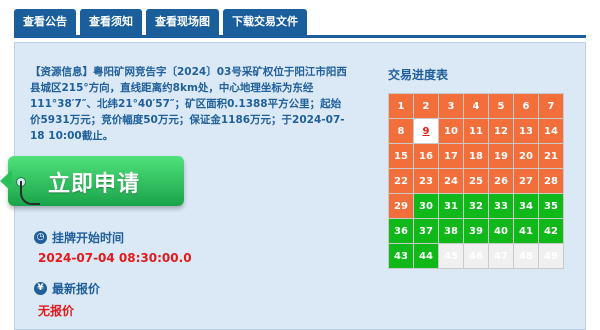 The width and height of the screenshot is (600, 330). What do you see at coordinates (501, 256) in the screenshot?
I see `progress-cell-47: 47` at bounding box center [501, 256].